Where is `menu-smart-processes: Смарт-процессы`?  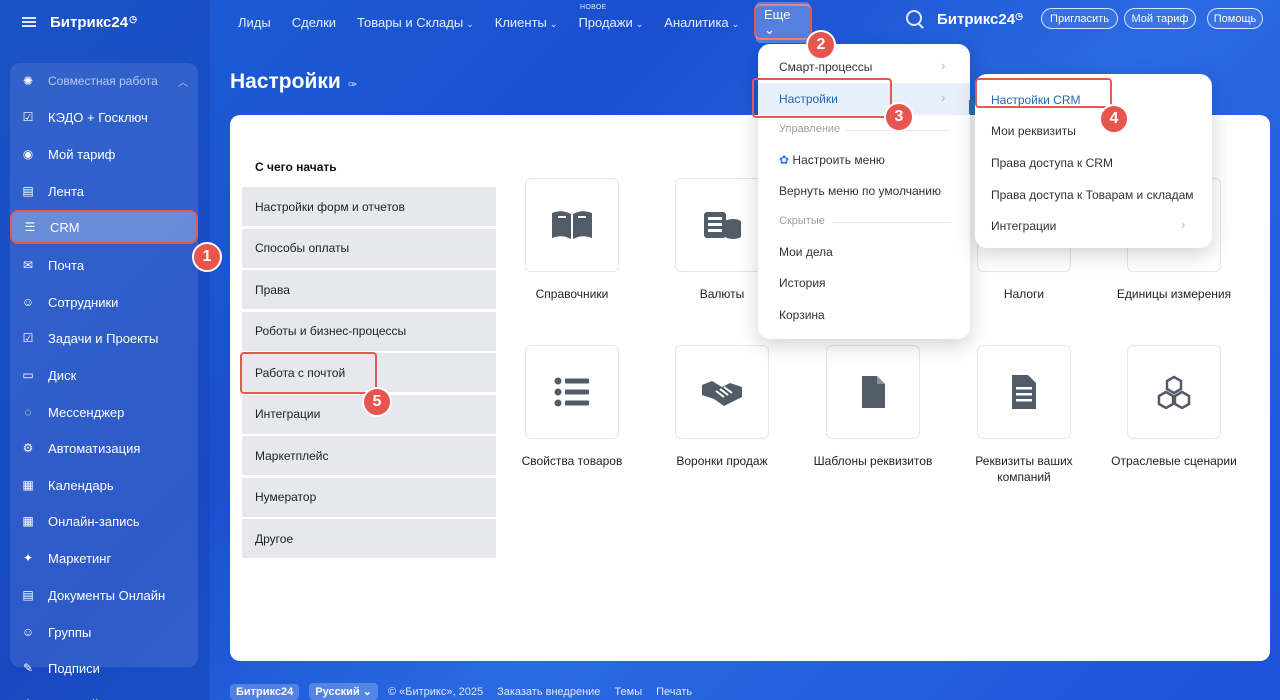
menu-smart-processes: Смарт-процессы is located at coordinates (825, 67).